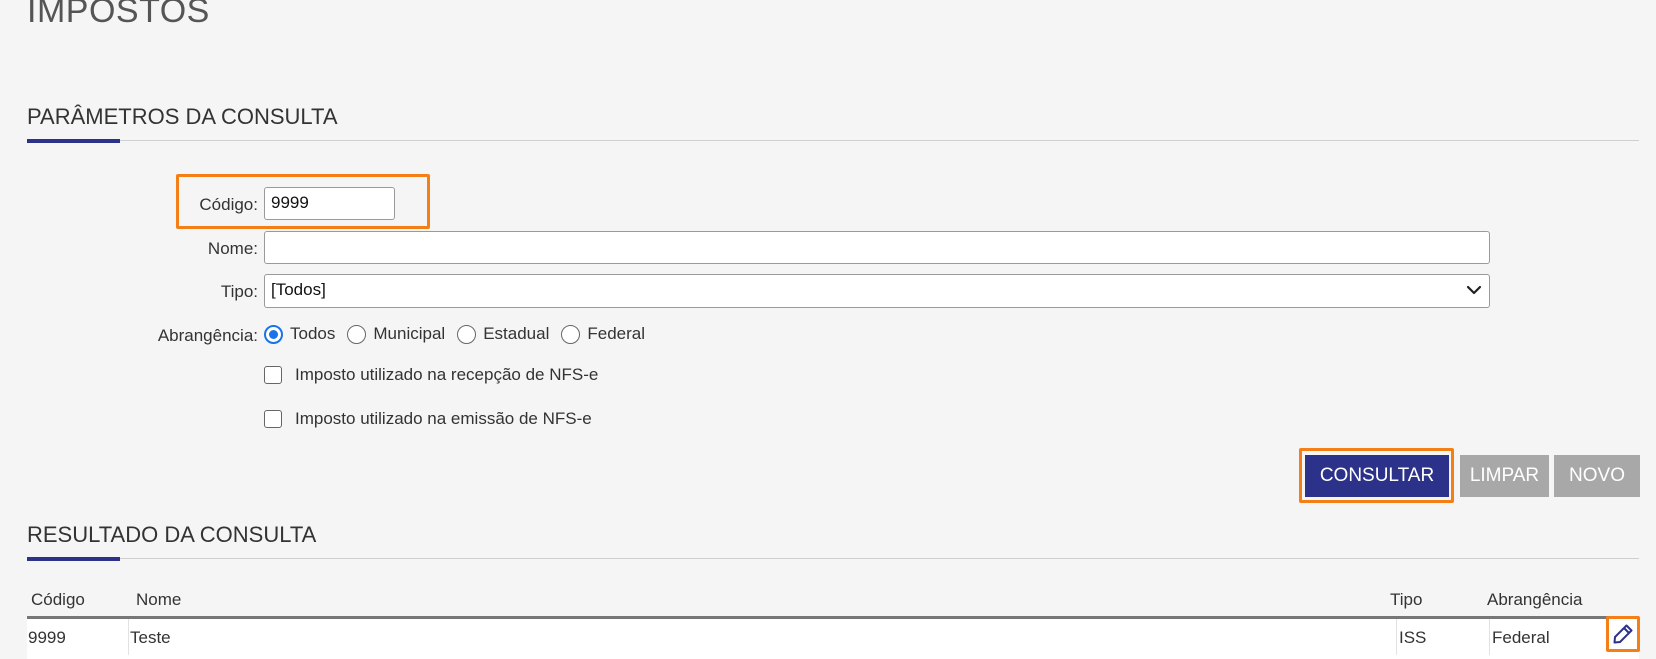 The height and width of the screenshot is (659, 1656). I want to click on params-section-header: PARÂMETROS DA CONSULTA, so click(833, 123).